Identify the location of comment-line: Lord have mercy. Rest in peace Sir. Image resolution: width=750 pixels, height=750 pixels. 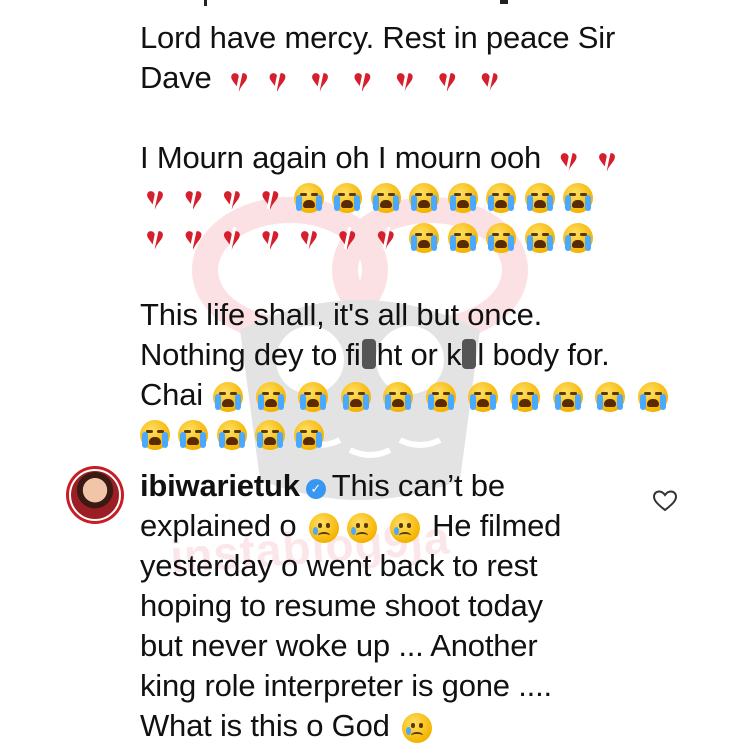
(378, 37).